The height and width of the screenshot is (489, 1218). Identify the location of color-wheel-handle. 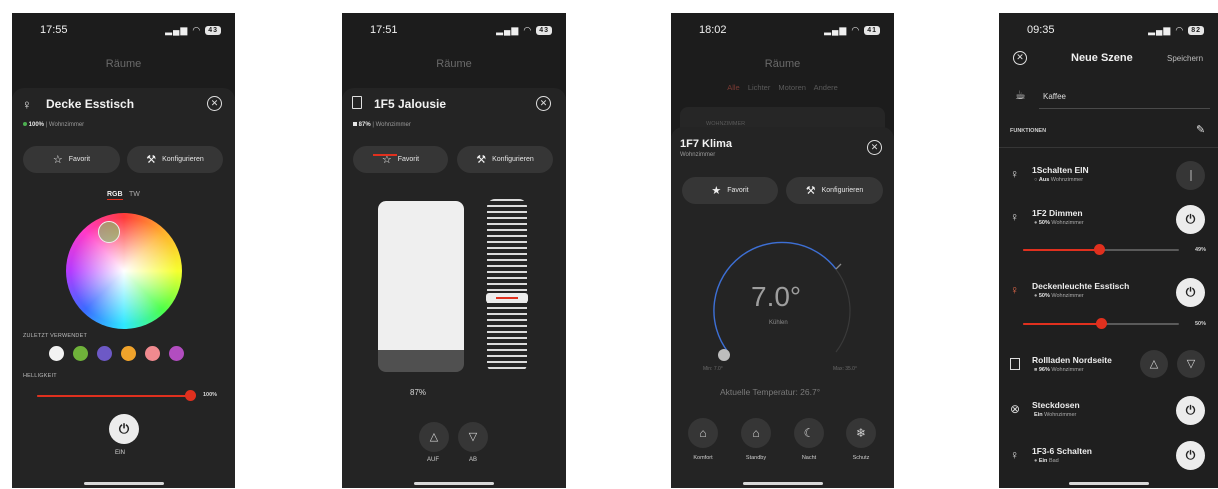
(109, 232).